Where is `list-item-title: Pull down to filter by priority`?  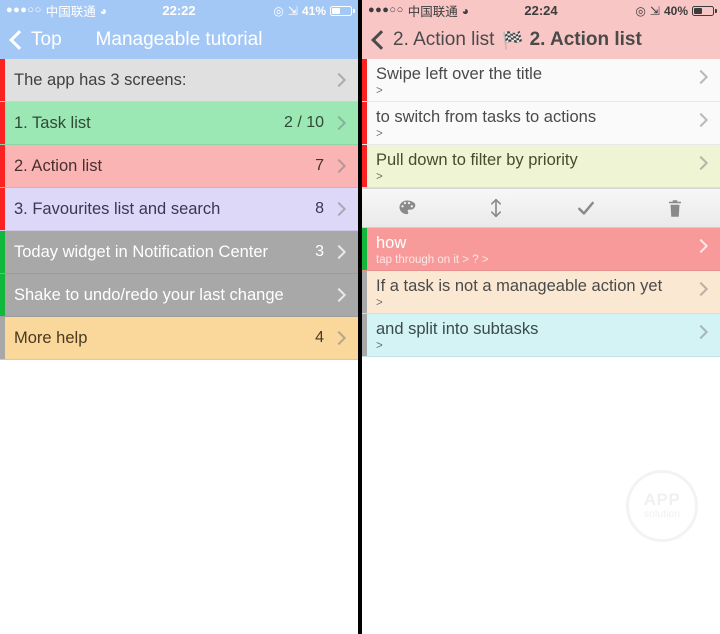
list-item-title: Pull down to filter by priority is located at coordinates (477, 160).